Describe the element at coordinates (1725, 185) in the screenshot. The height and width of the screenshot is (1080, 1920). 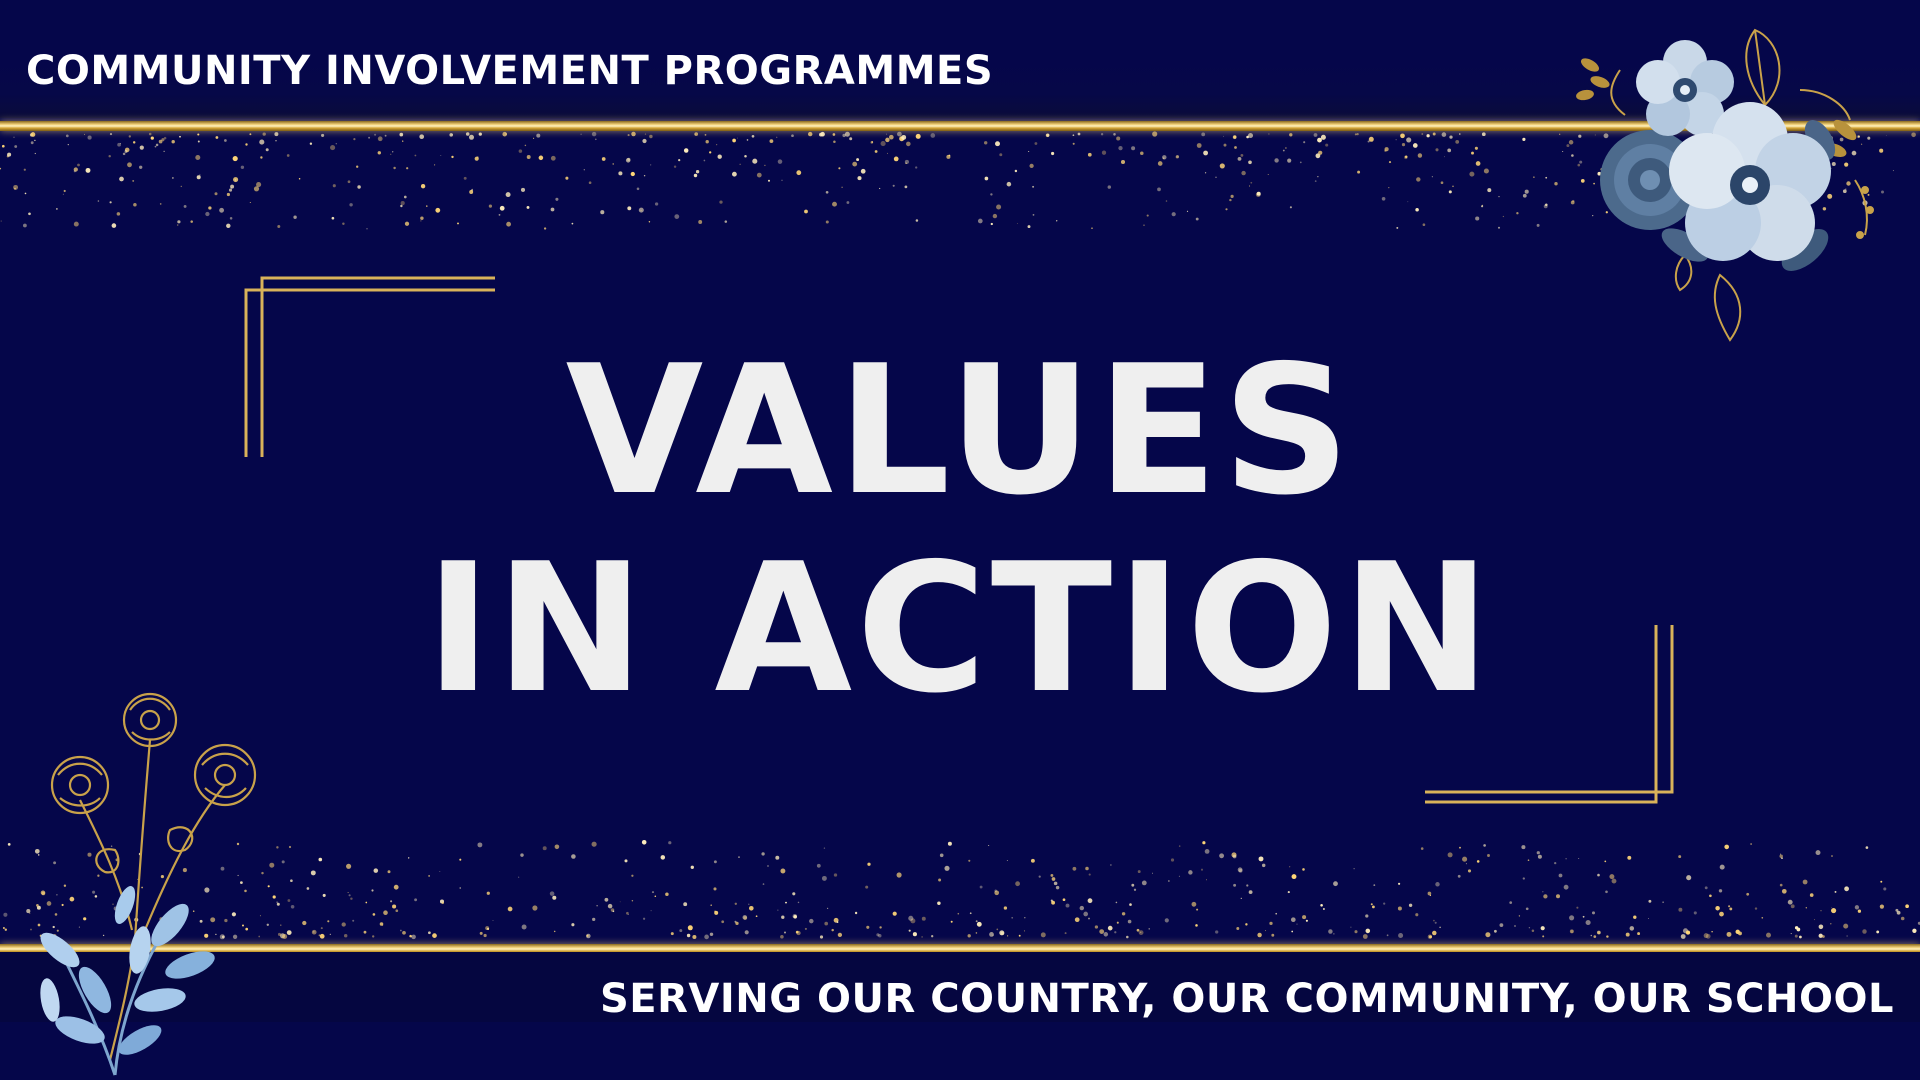
I see `blue-flower-bouquet-icon` at that location.